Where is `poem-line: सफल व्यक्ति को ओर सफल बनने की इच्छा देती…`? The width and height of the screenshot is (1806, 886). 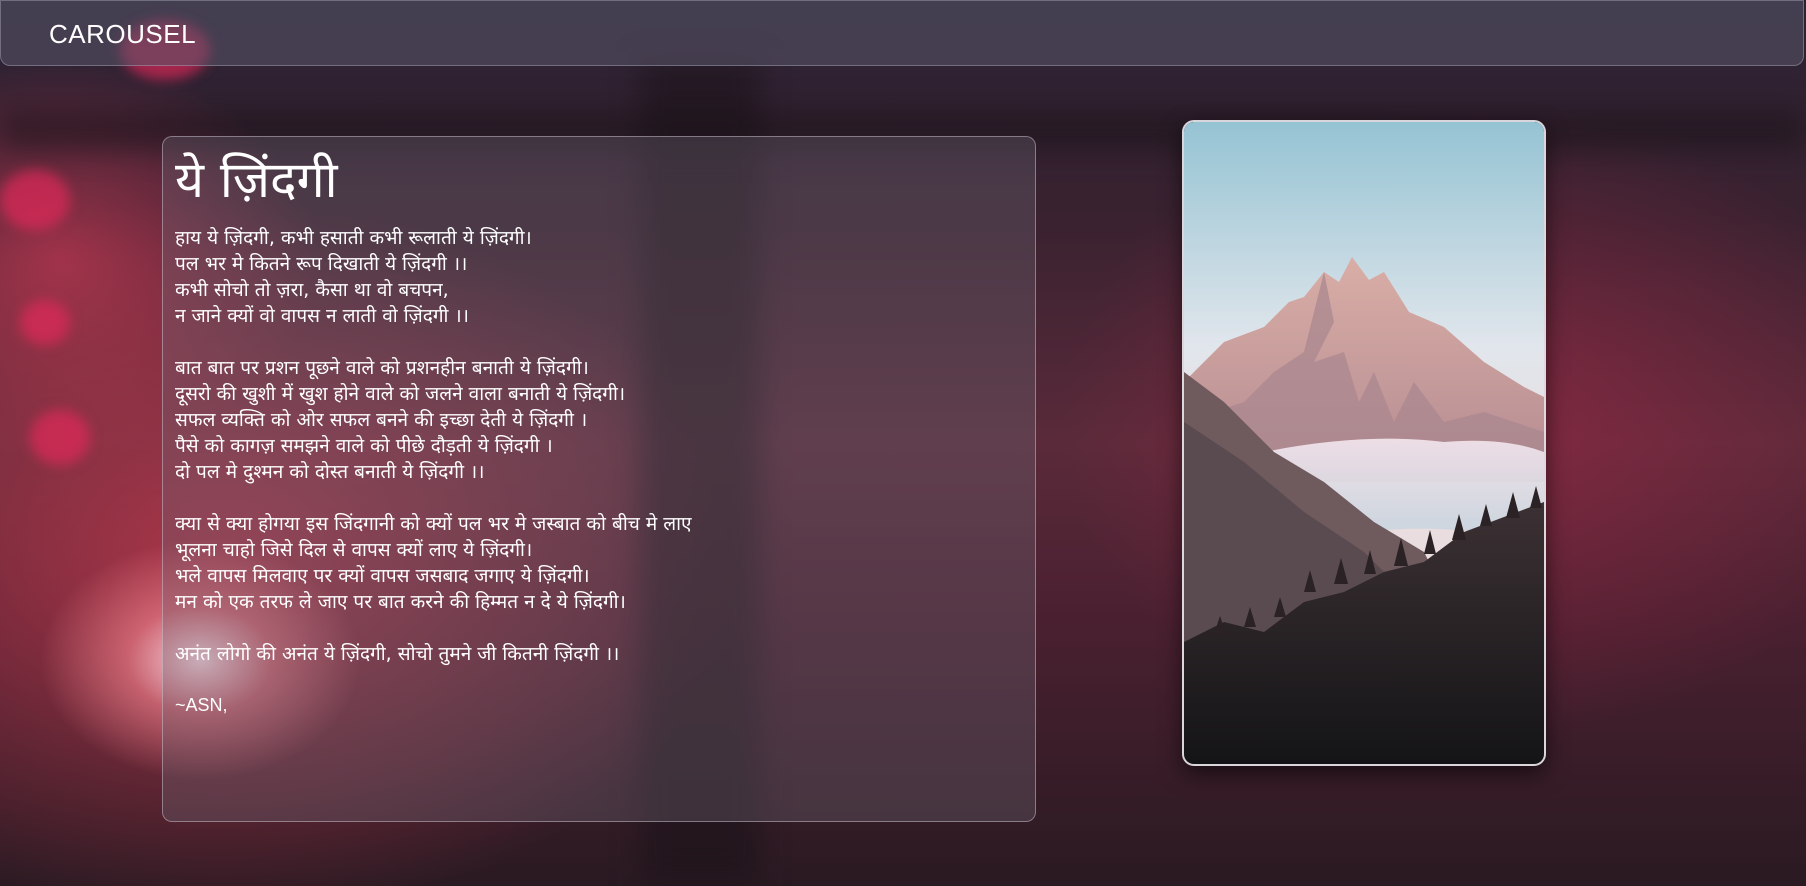
poem-line: सफल व्यक्ति को ओर सफल बनने की इच्छा देती… is located at coordinates (381, 420).